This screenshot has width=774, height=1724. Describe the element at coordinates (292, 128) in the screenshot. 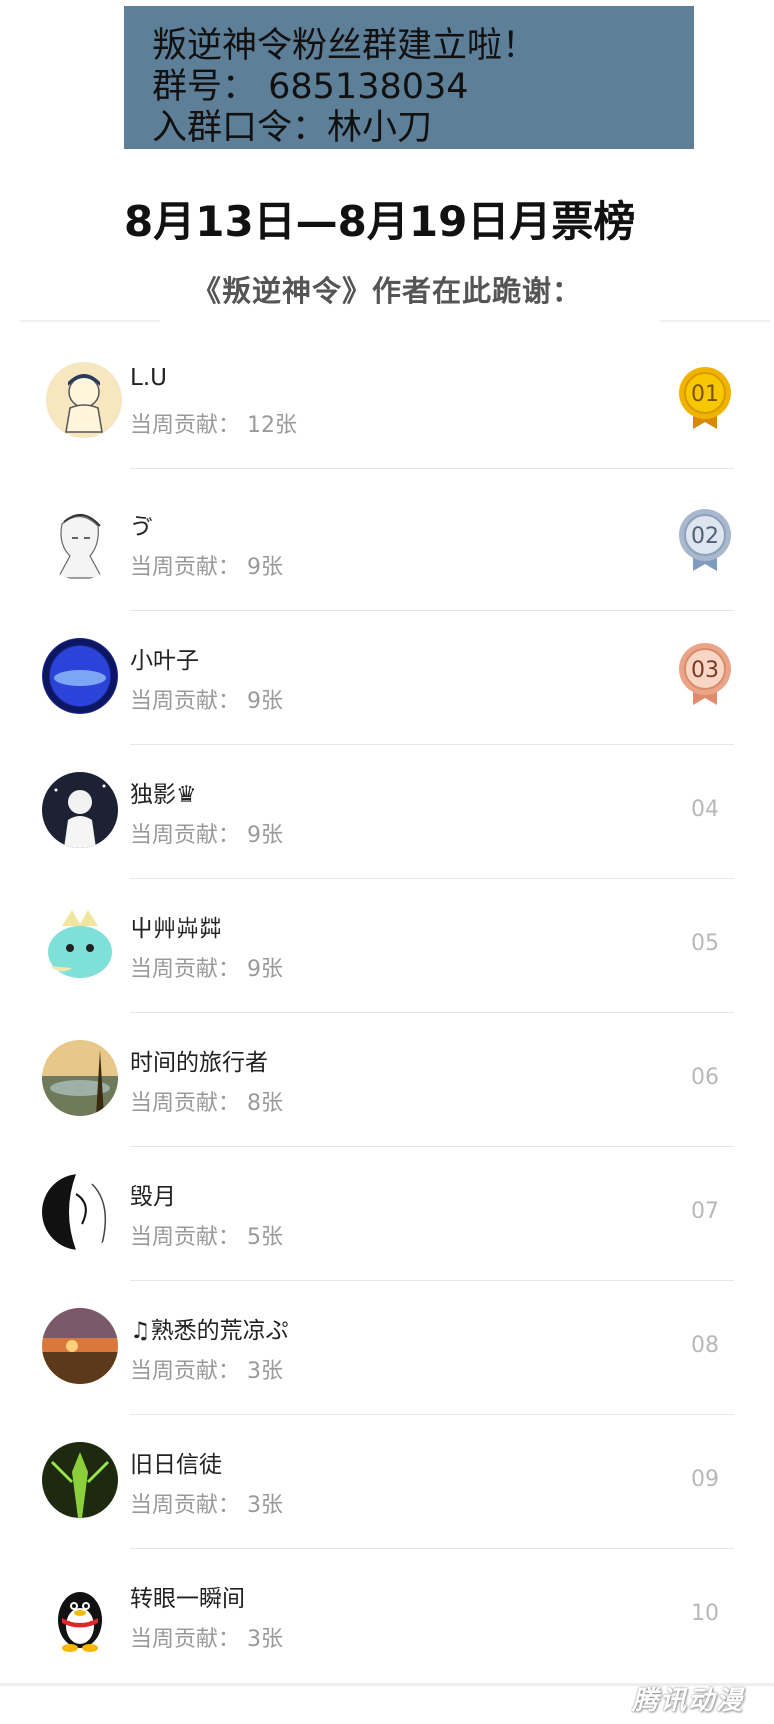

I see `banner-line-3: 入群口令：林小刀` at that location.